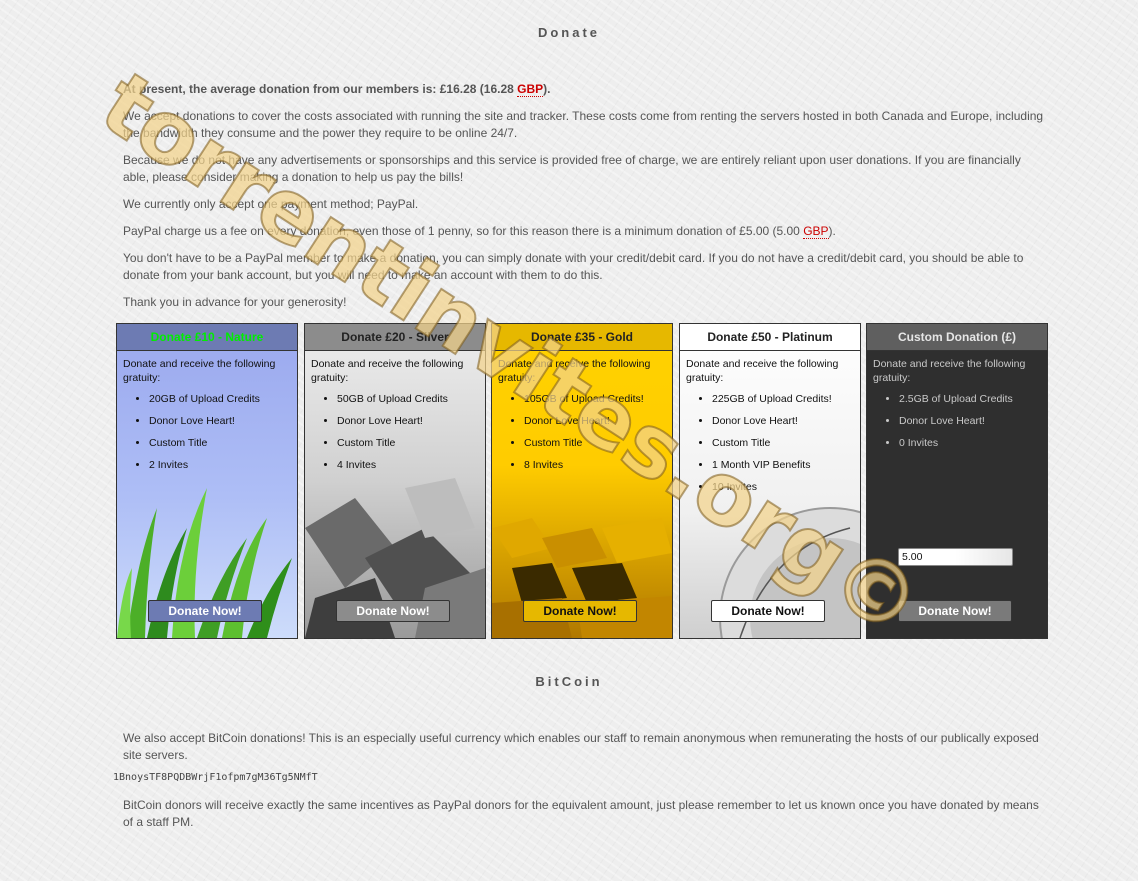 The width and height of the screenshot is (1138, 881). I want to click on perk-item: 50GB of Upload Credits, so click(411, 399).